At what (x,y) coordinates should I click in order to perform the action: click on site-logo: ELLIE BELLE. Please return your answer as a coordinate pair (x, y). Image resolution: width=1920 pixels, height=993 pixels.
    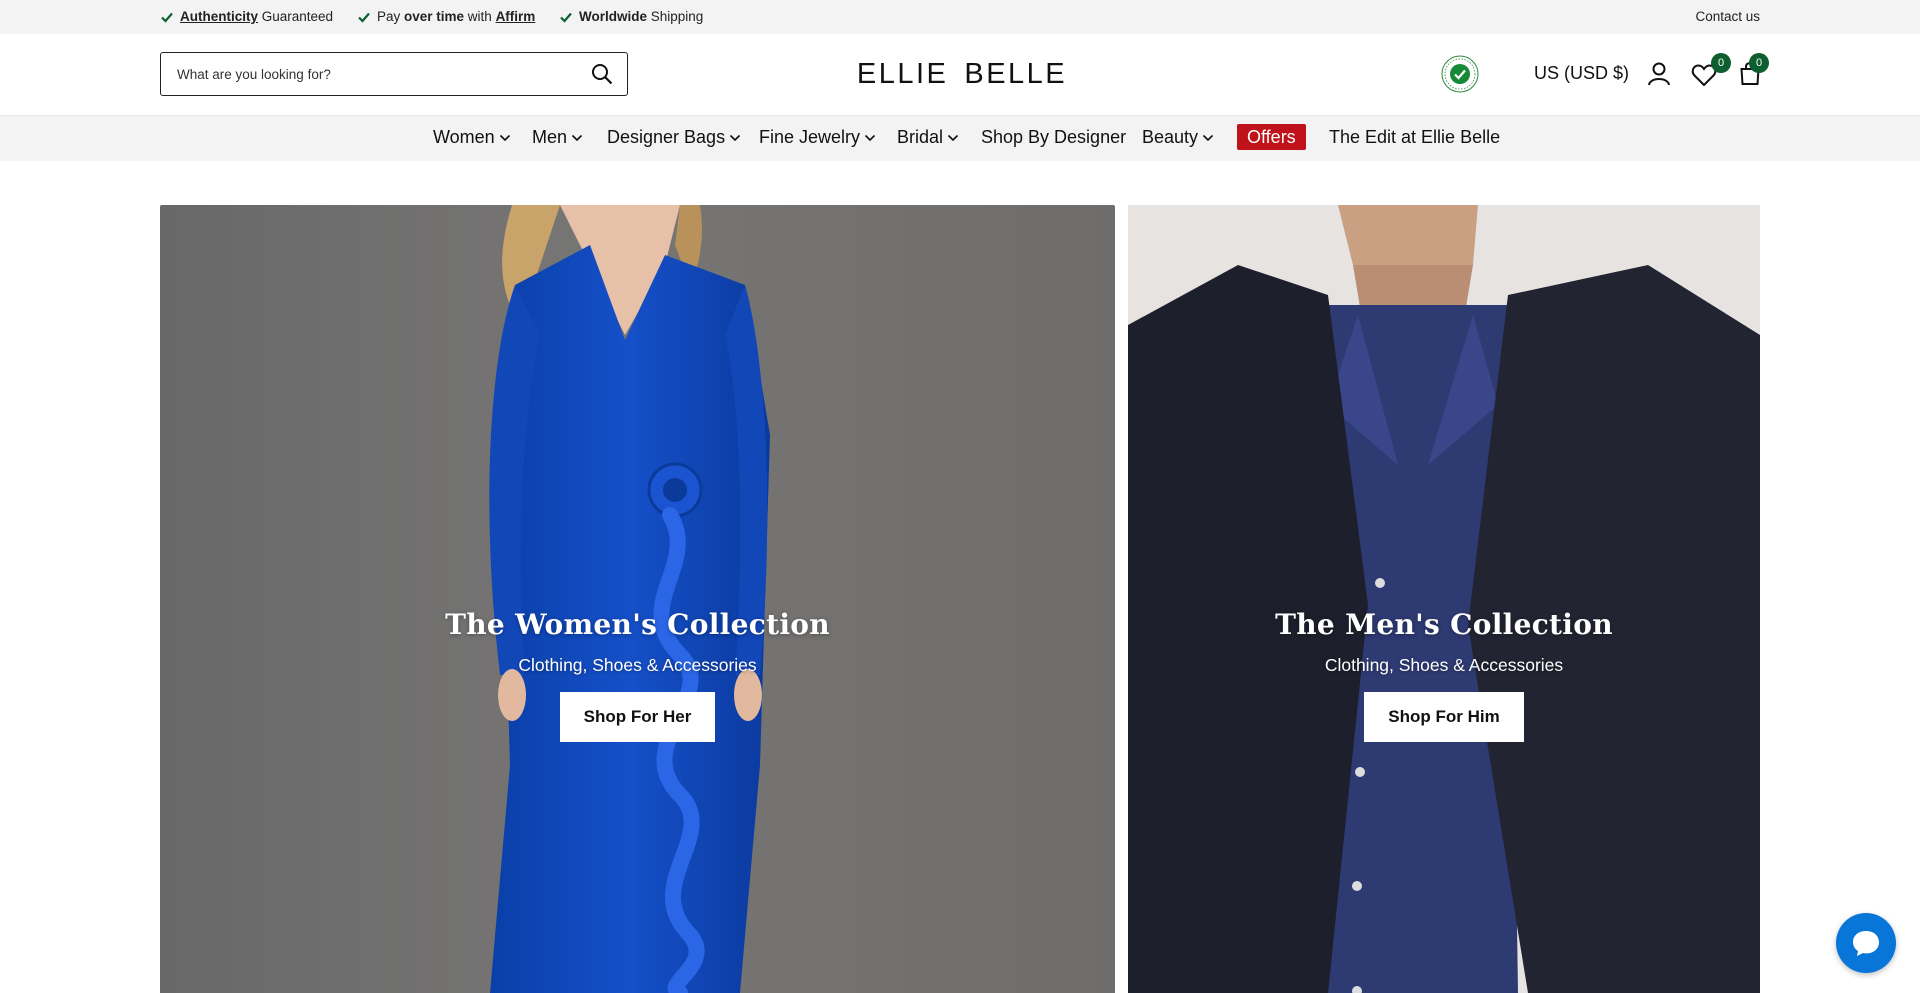
    Looking at the image, I should click on (961, 74).